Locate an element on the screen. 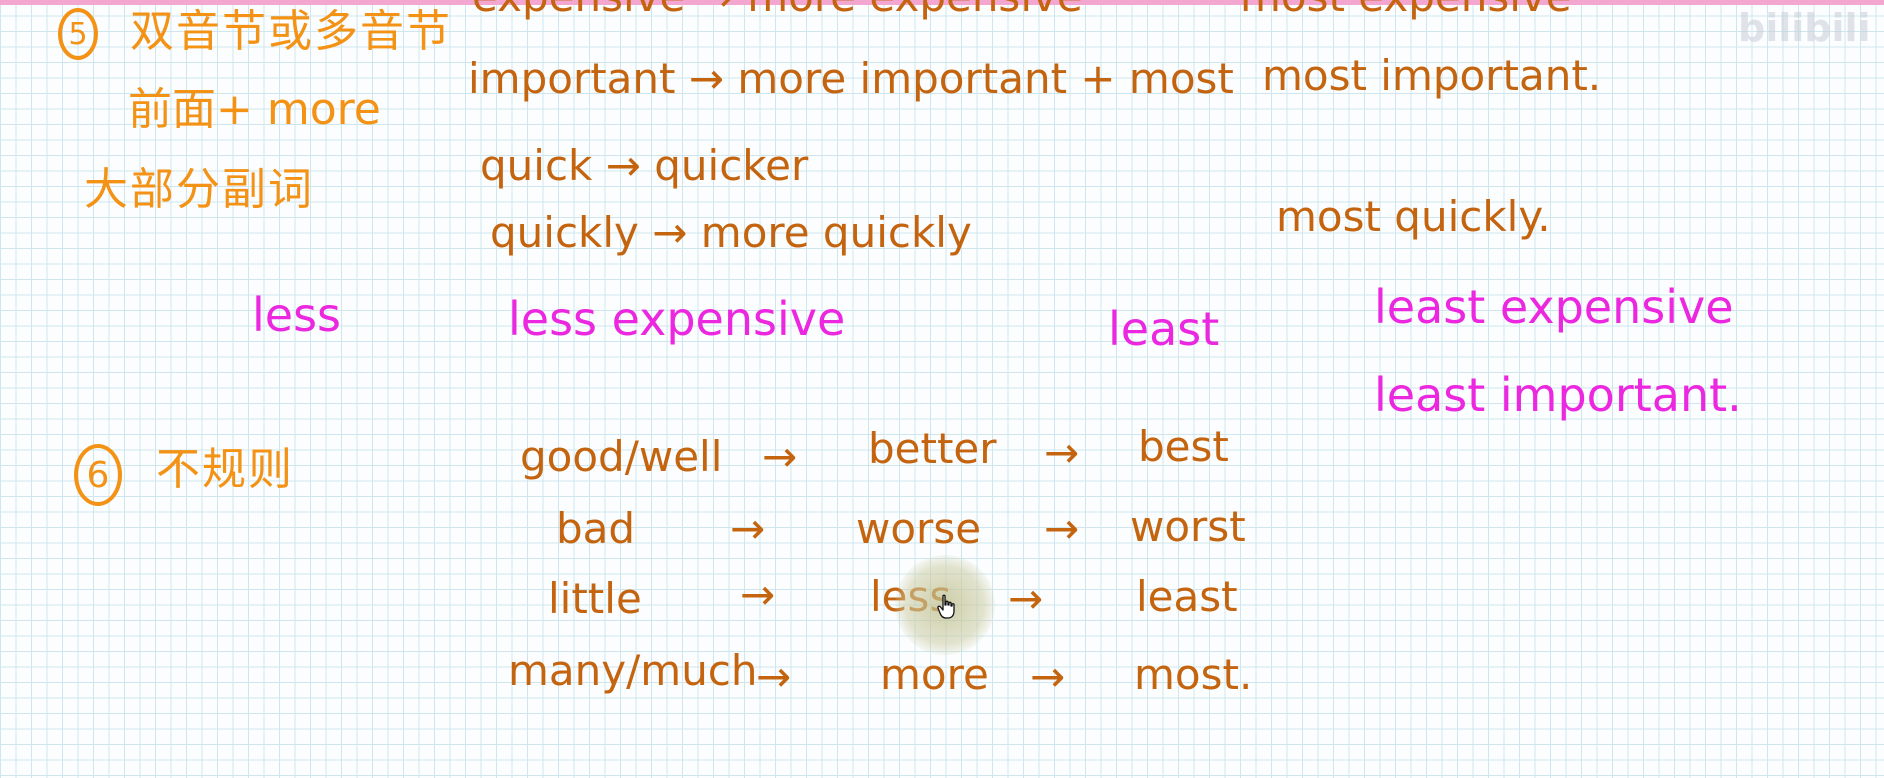  note-less-expensive: less expensive is located at coordinates (677, 319).